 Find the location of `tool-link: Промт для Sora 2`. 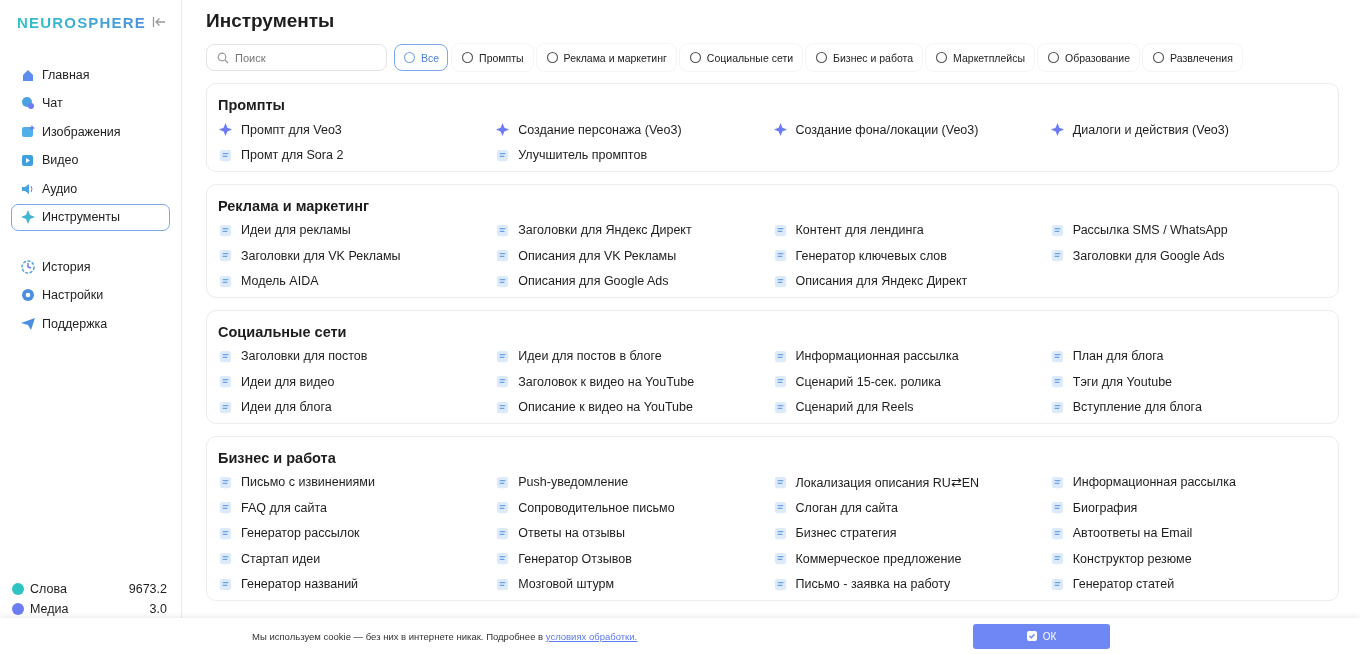

tool-link: Промт для Sora 2 is located at coordinates (281, 155).